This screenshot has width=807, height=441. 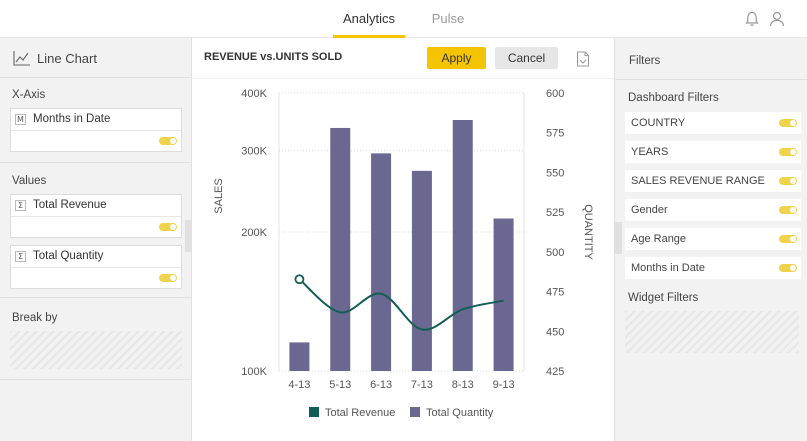 I want to click on right-panel-collapse-handle, so click(x=618, y=238).